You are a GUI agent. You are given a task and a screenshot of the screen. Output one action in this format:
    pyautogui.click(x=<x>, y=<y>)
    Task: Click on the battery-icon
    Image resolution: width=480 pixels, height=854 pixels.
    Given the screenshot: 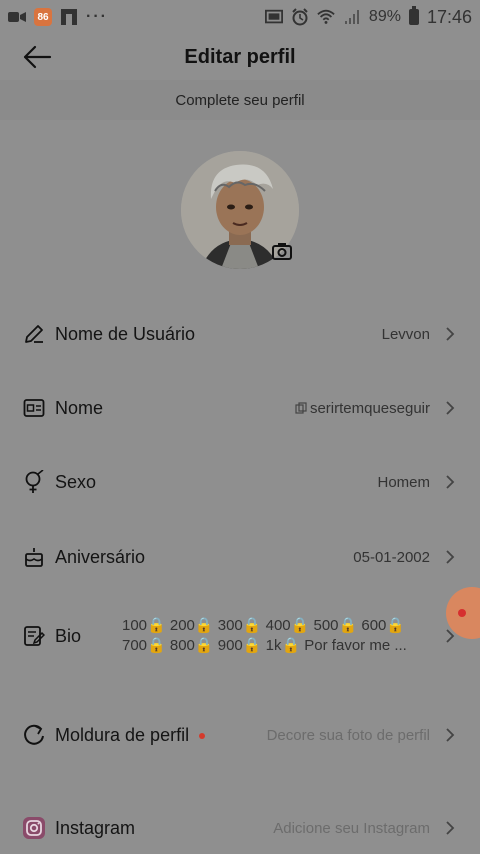 What is the action you would take?
    pyautogui.click(x=413, y=15)
    